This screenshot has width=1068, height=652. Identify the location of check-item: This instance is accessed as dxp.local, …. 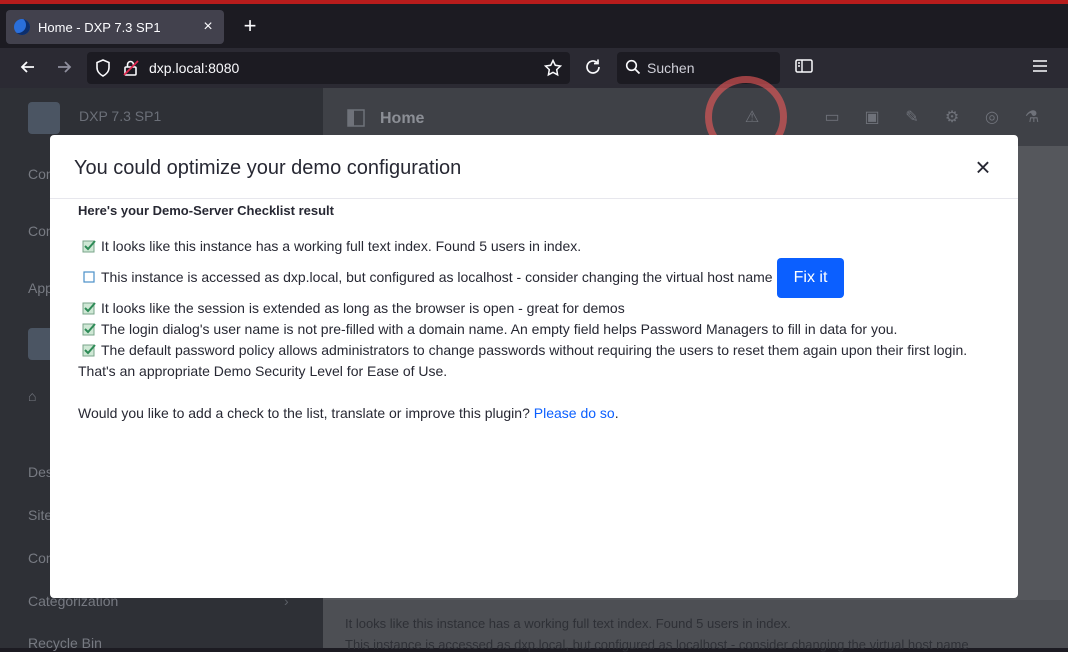
(427, 277).